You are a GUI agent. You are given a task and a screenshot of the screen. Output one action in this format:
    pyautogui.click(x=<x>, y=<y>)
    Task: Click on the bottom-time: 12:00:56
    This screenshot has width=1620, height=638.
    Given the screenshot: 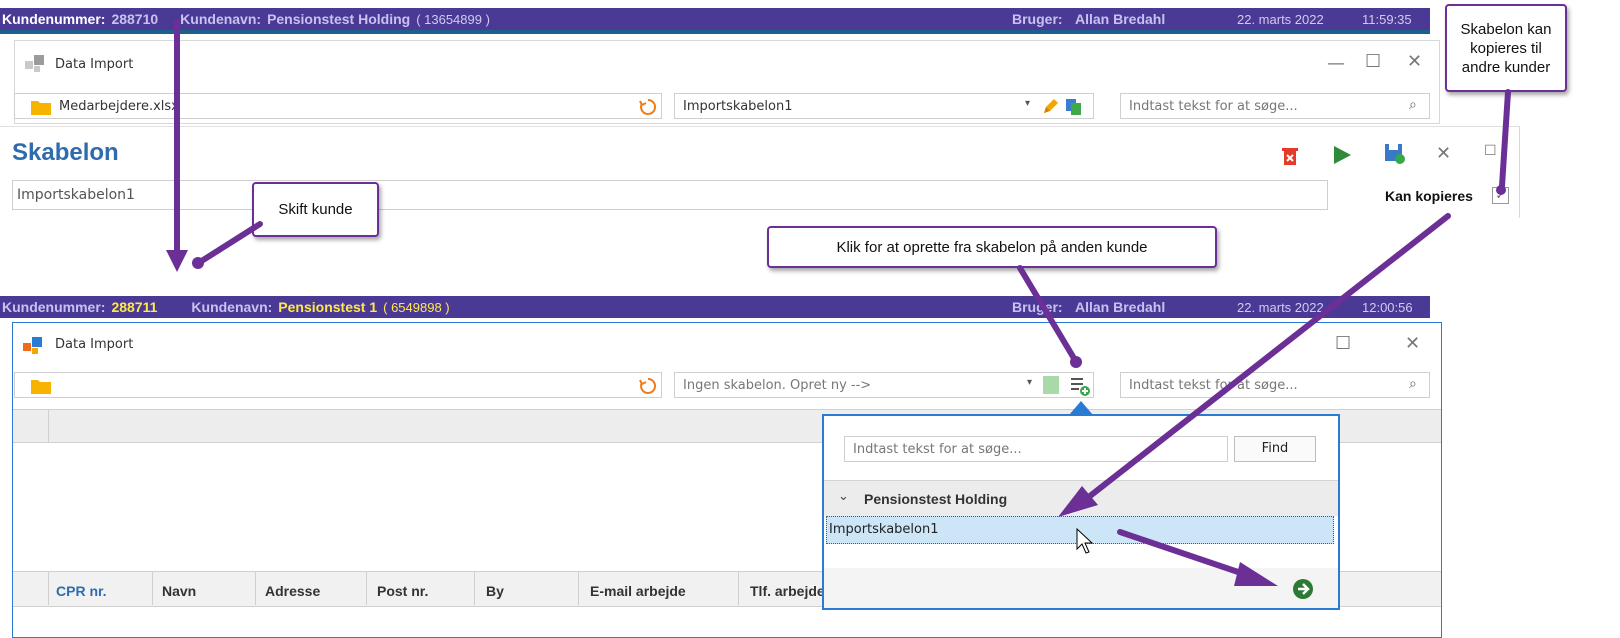 What is the action you would take?
    pyautogui.click(x=1387, y=307)
    